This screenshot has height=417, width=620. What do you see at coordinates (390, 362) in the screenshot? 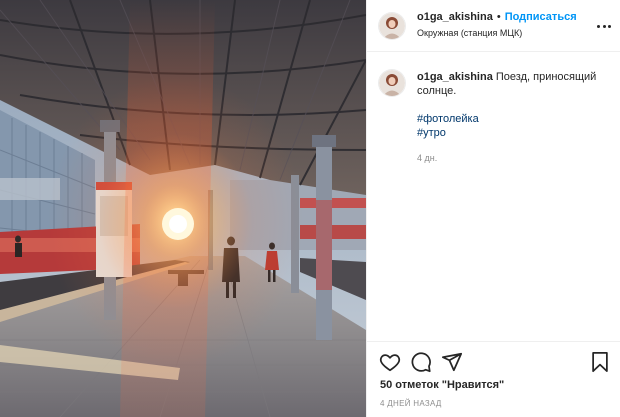
I see `heart-icon` at bounding box center [390, 362].